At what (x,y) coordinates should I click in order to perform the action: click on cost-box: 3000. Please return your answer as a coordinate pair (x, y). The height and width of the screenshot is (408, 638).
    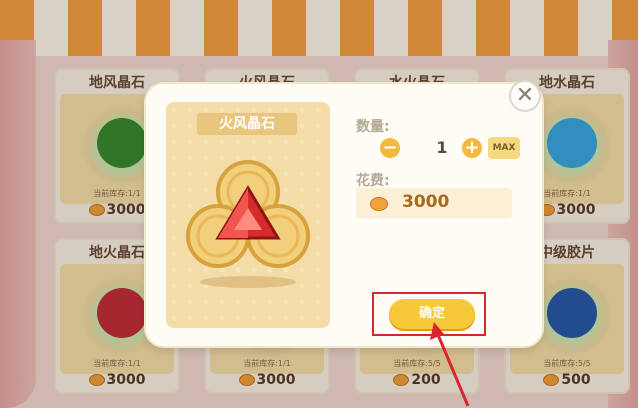
    Looking at the image, I should click on (434, 203).